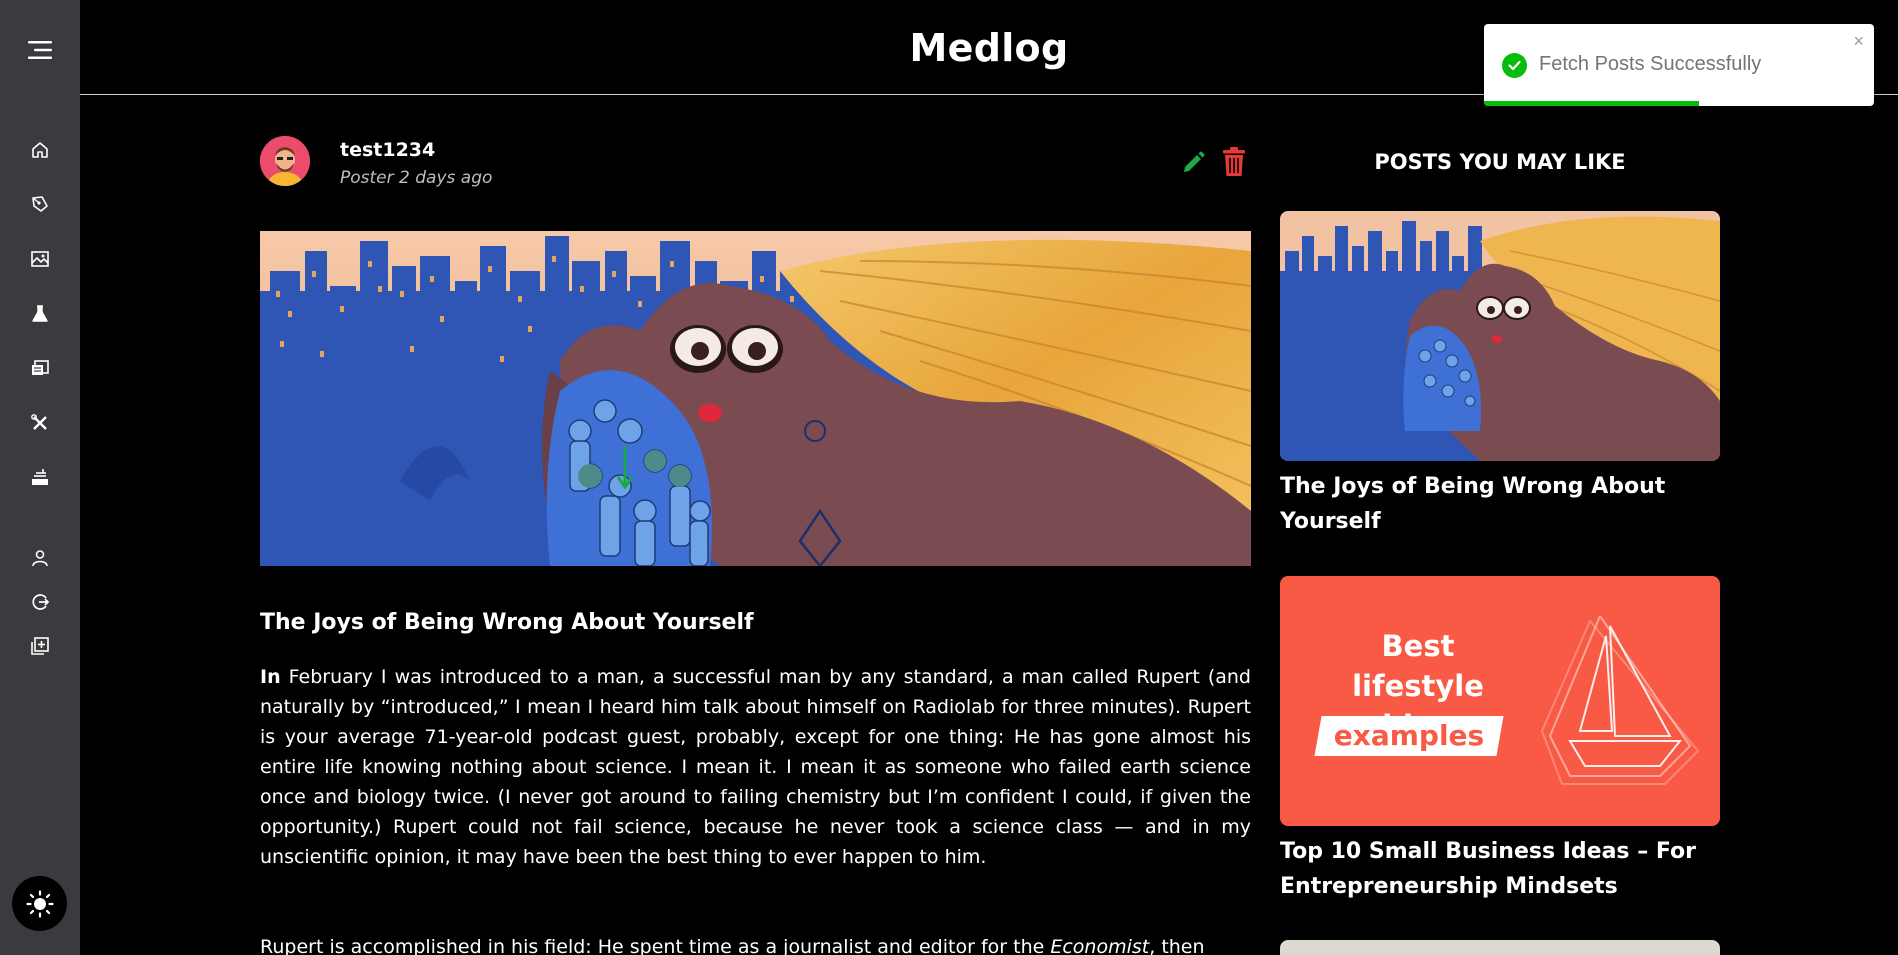 The image size is (1898, 955). I want to click on user-icon, so click(40, 558).